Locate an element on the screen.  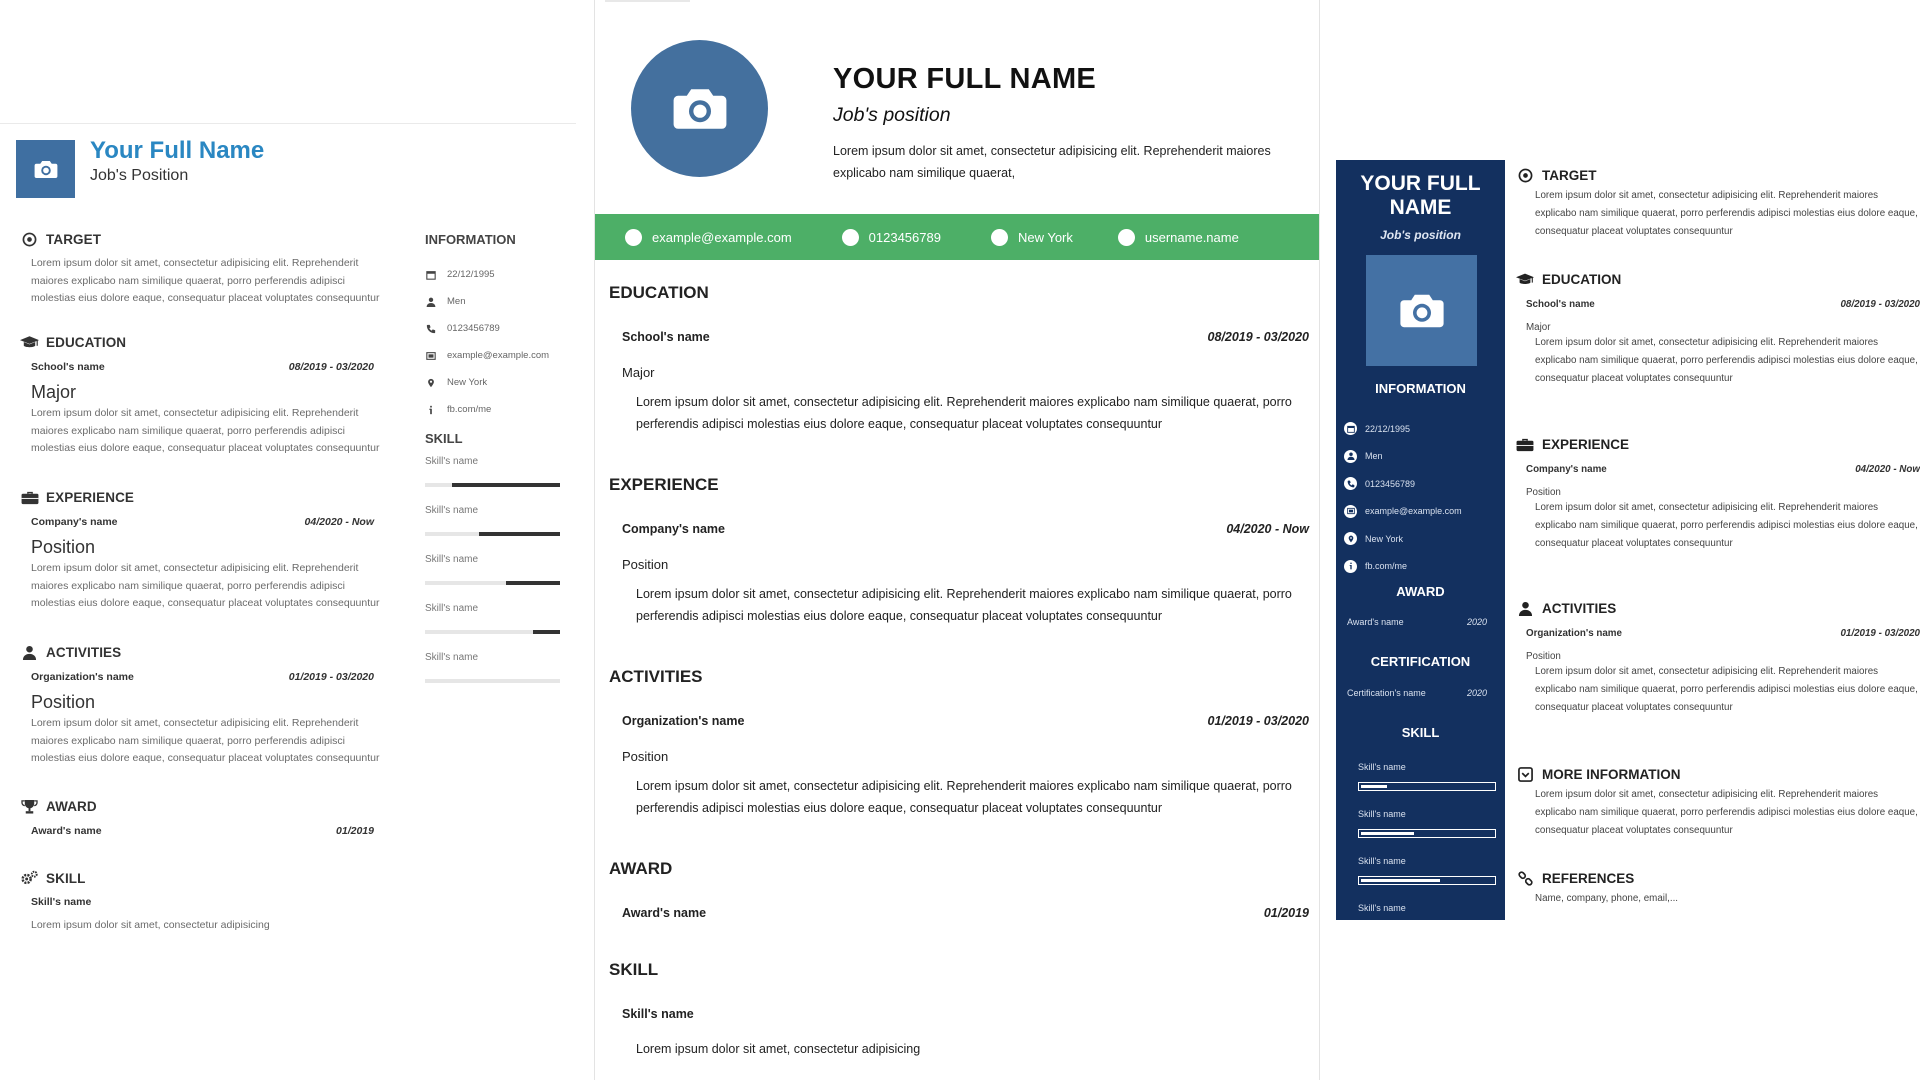
information-item: New York is located at coordinates (1373, 538).